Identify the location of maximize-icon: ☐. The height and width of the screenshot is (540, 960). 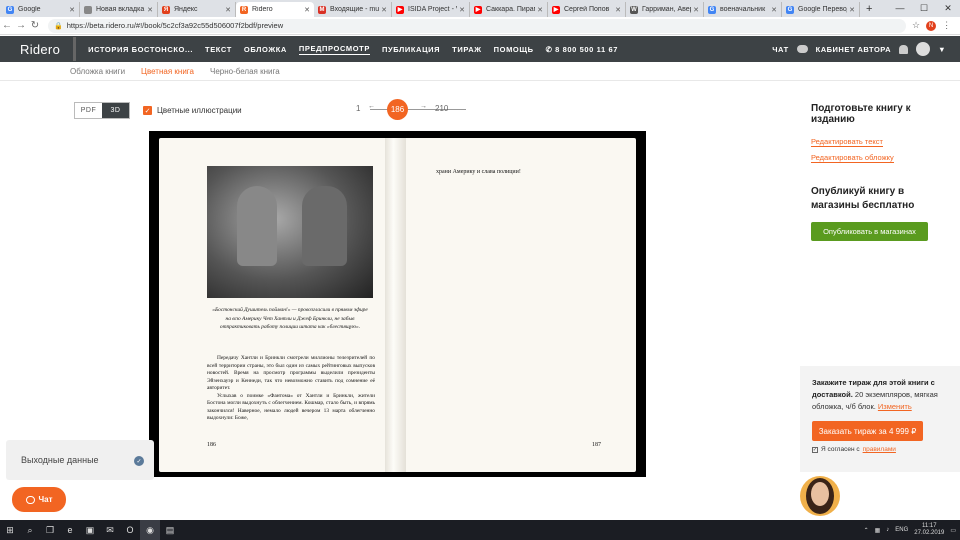
(924, 8).